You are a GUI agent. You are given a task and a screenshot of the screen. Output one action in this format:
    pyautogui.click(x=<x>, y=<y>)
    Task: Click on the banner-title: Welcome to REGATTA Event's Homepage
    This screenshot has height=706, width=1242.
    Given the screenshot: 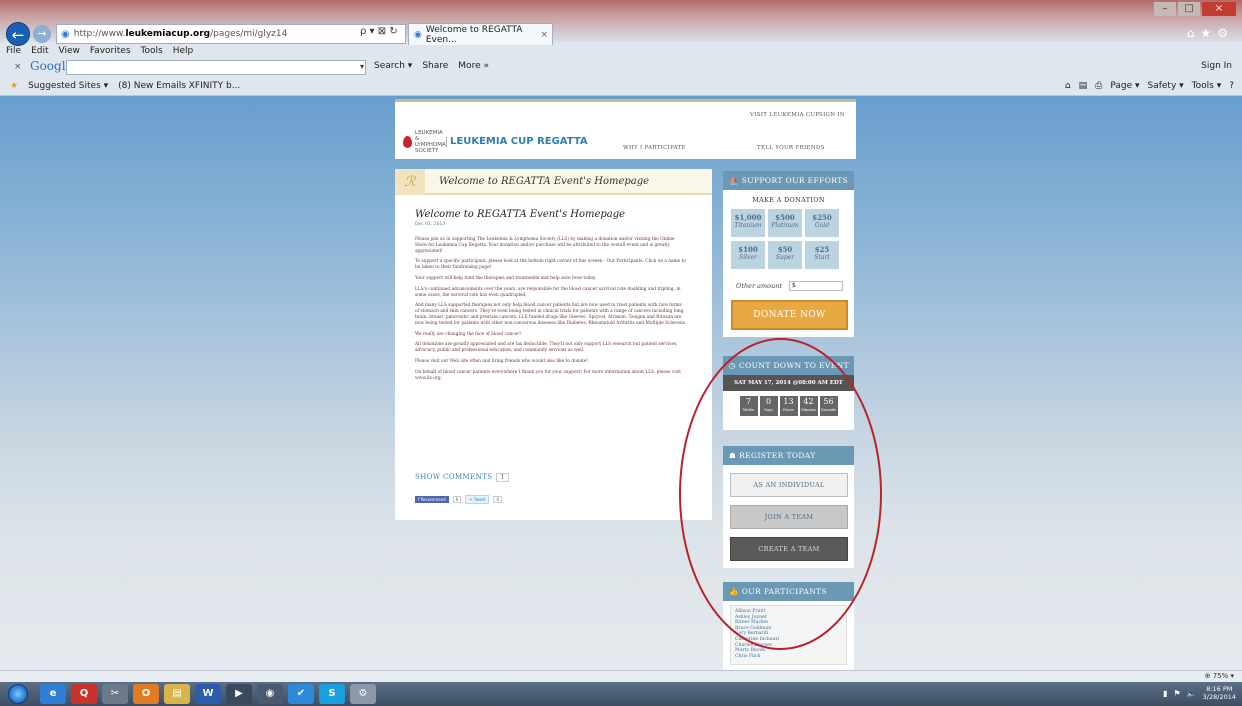 What is the action you would take?
    pyautogui.click(x=544, y=181)
    